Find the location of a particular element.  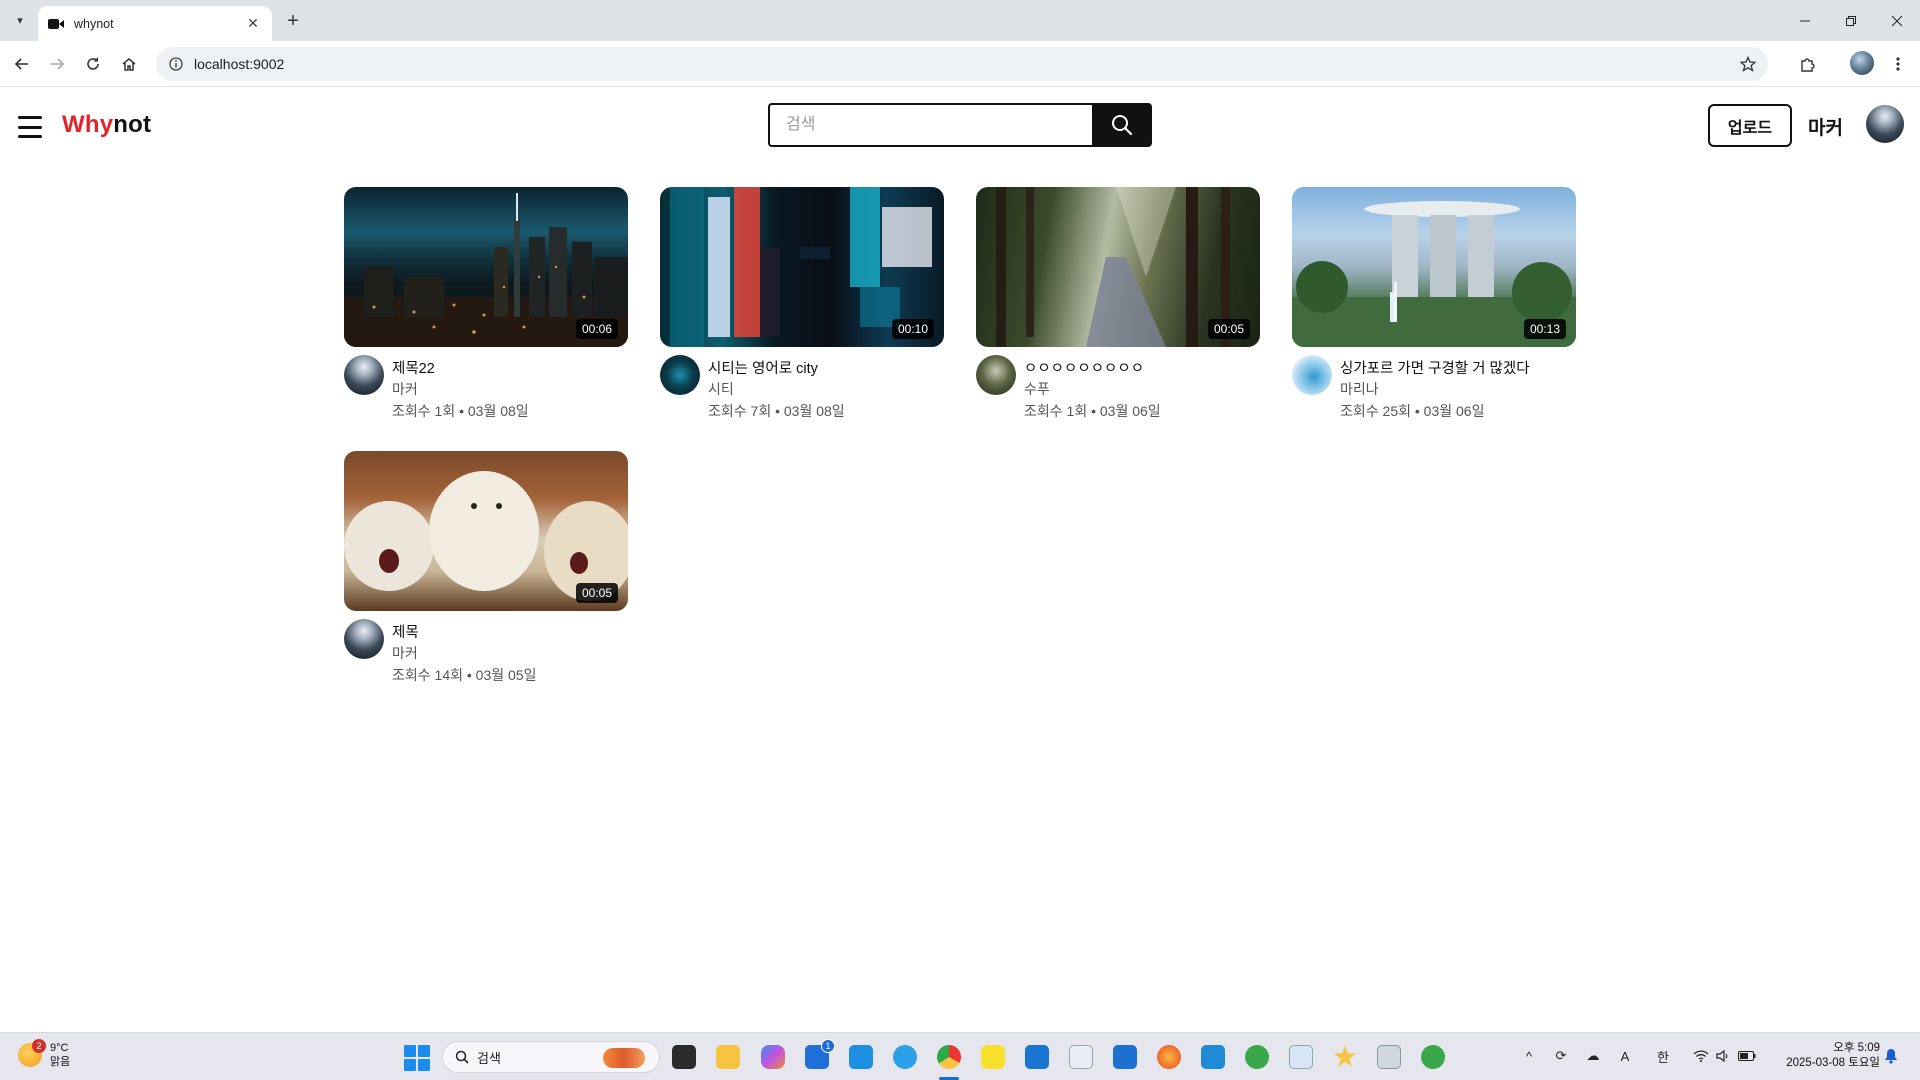

wifi-icon is located at coordinates (1701, 1056).